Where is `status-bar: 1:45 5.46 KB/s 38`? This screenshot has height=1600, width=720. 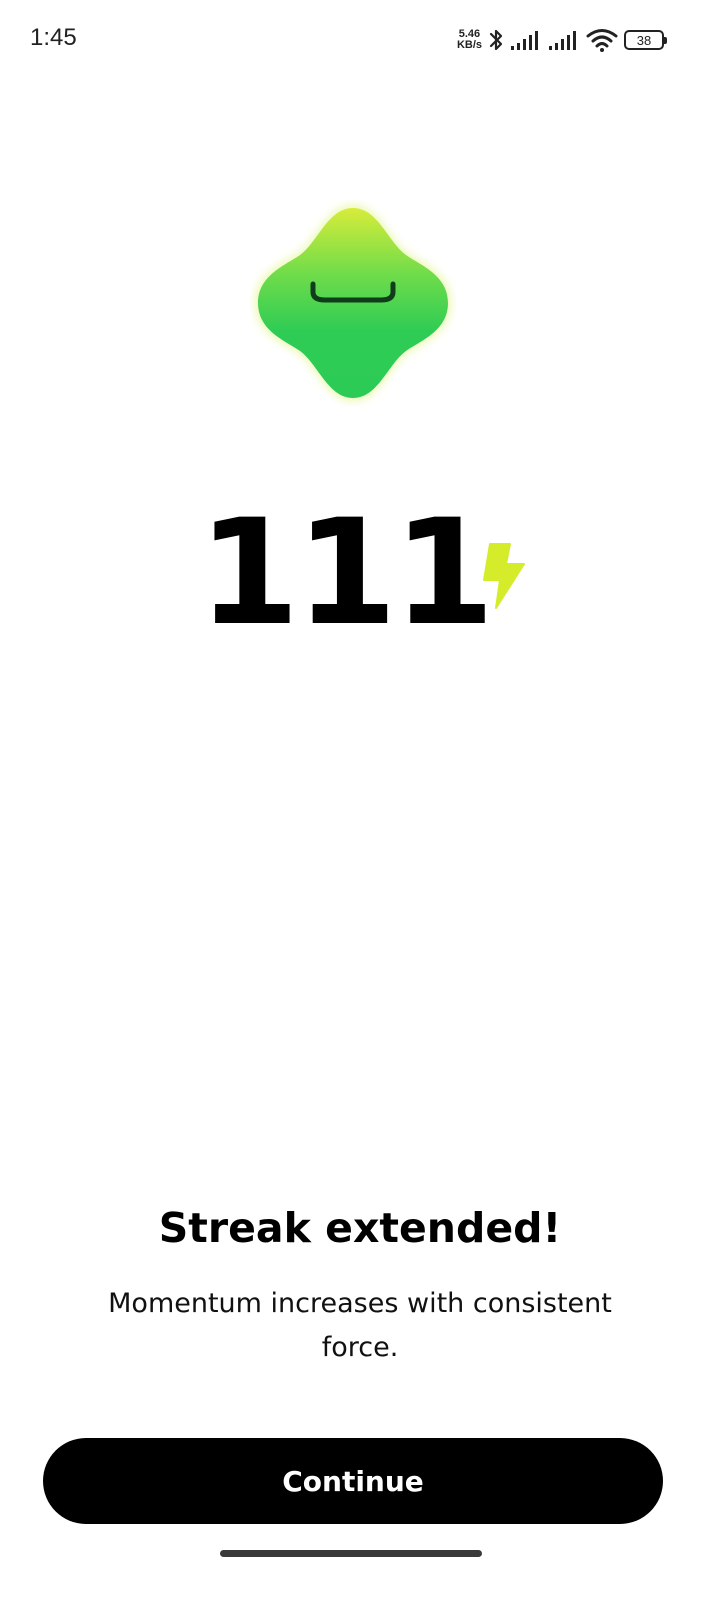
status-bar: 1:45 5.46 KB/s 38 is located at coordinates (360, 40).